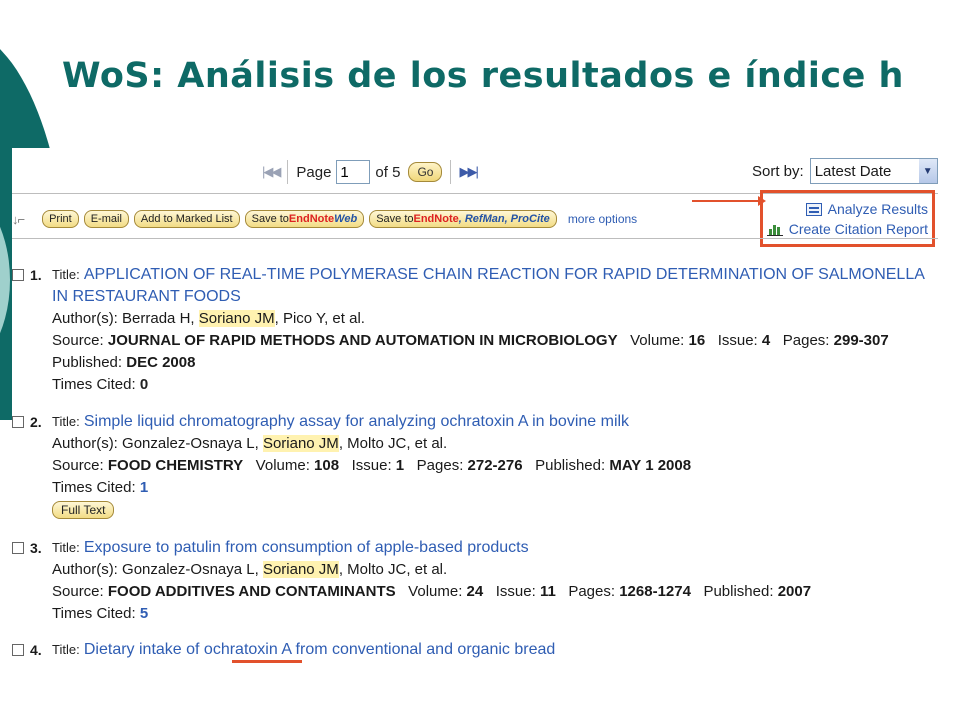  Describe the element at coordinates (425, 172) in the screenshot. I see `go-button: Go` at that location.